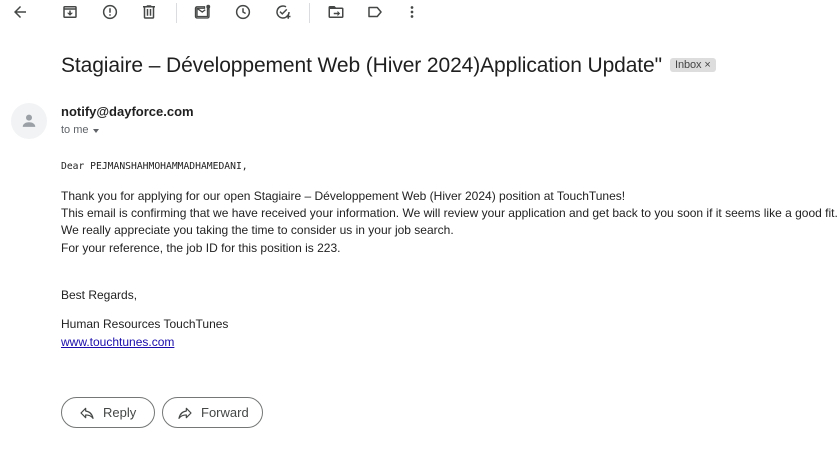  Describe the element at coordinates (283, 12) in the screenshot. I see `add-to-tasks-icon` at that location.